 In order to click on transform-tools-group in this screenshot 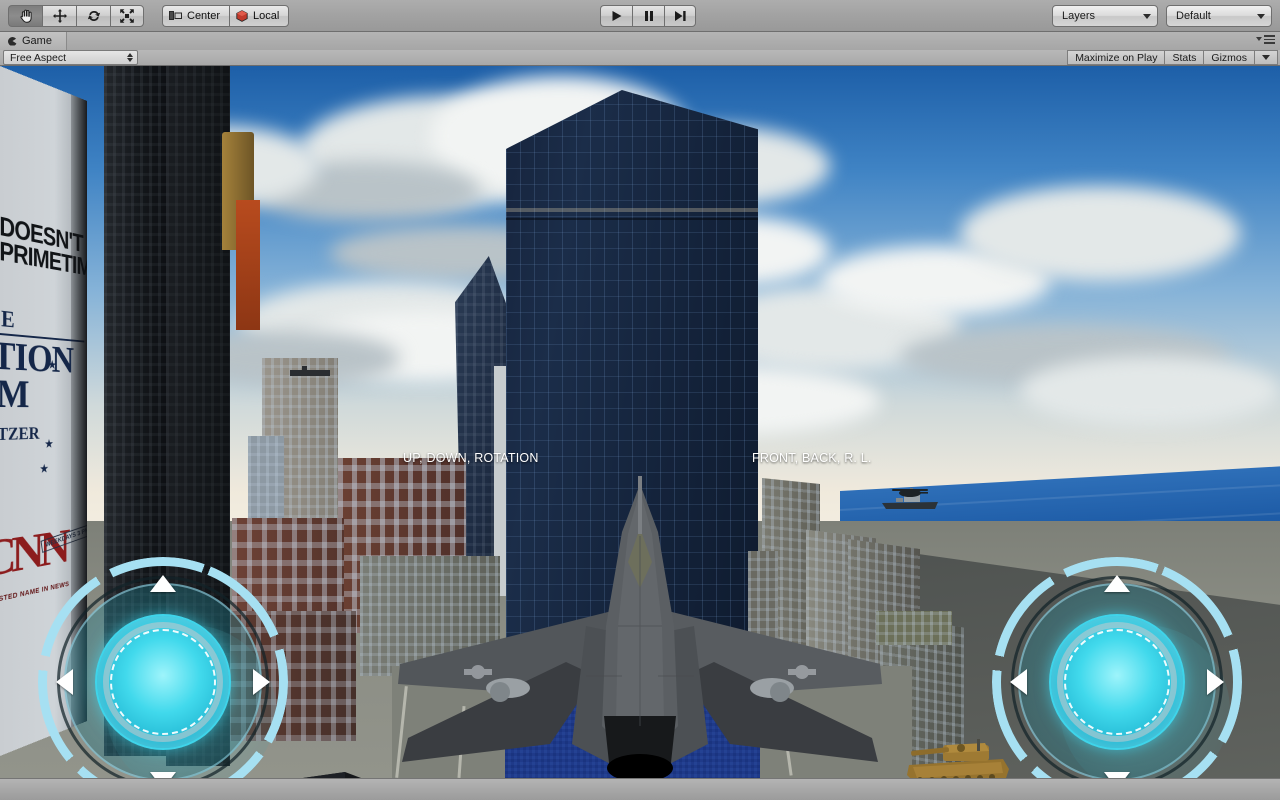, I will do `click(76, 15)`.